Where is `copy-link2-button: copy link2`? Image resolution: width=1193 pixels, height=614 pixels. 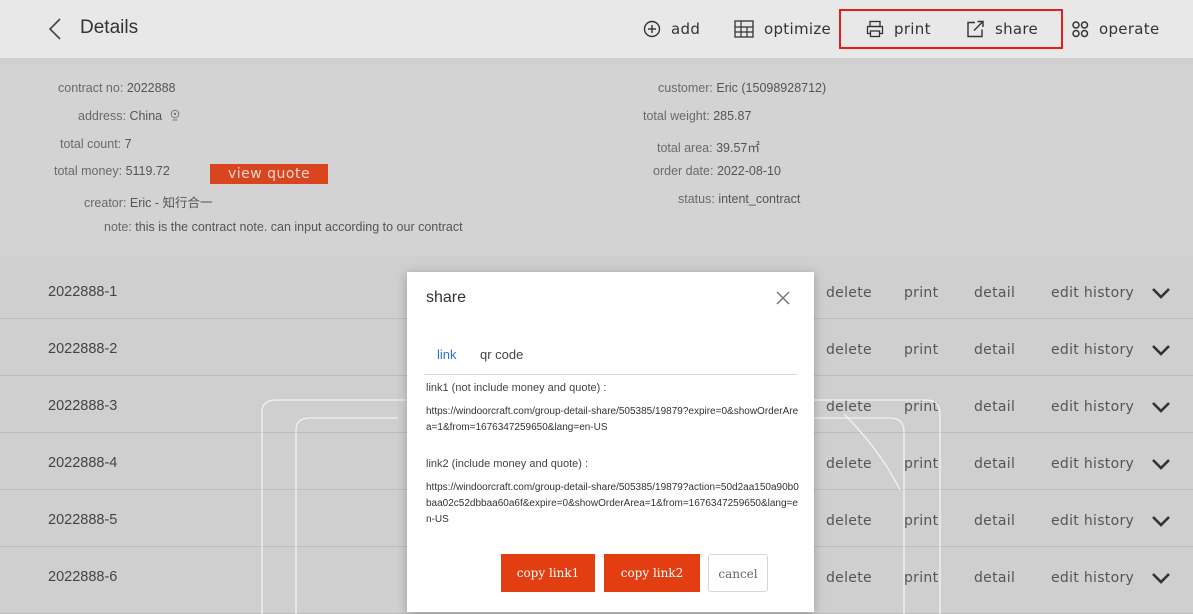 copy-link2-button: copy link2 is located at coordinates (652, 573).